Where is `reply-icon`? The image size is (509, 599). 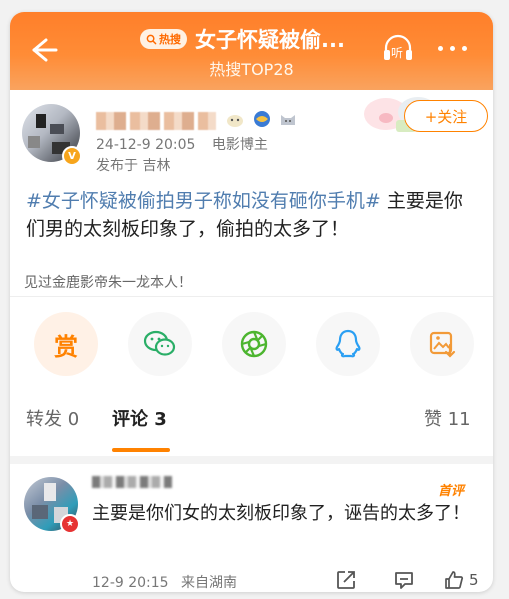 reply-icon is located at coordinates (404, 580).